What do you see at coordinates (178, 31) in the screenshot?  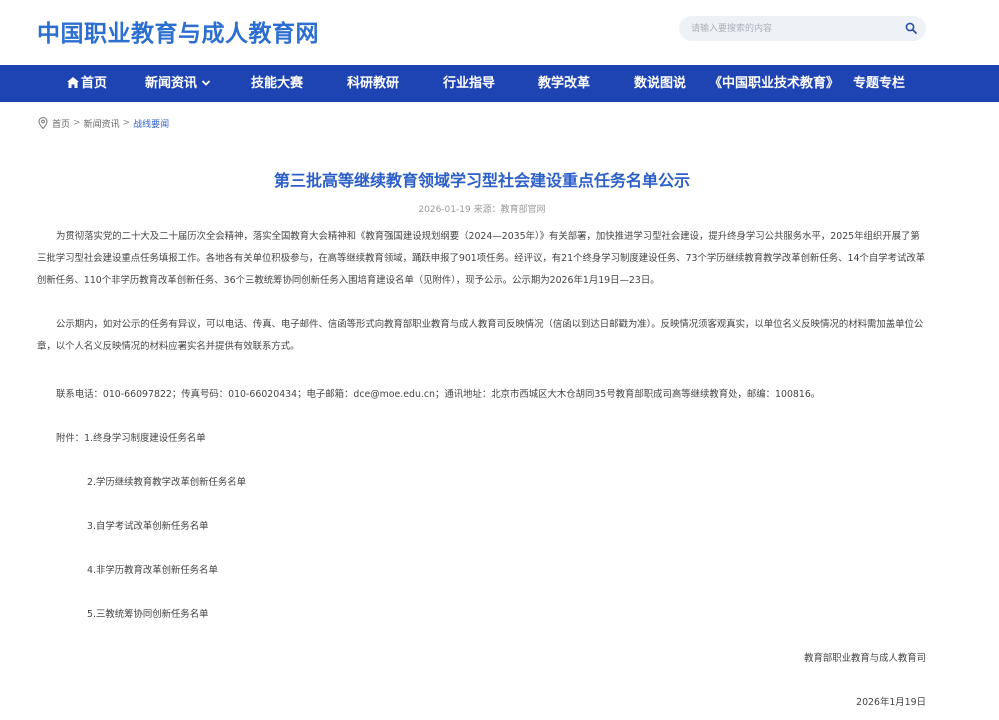 I see `site-logo: 中国职业教育与成人教育网` at bounding box center [178, 31].